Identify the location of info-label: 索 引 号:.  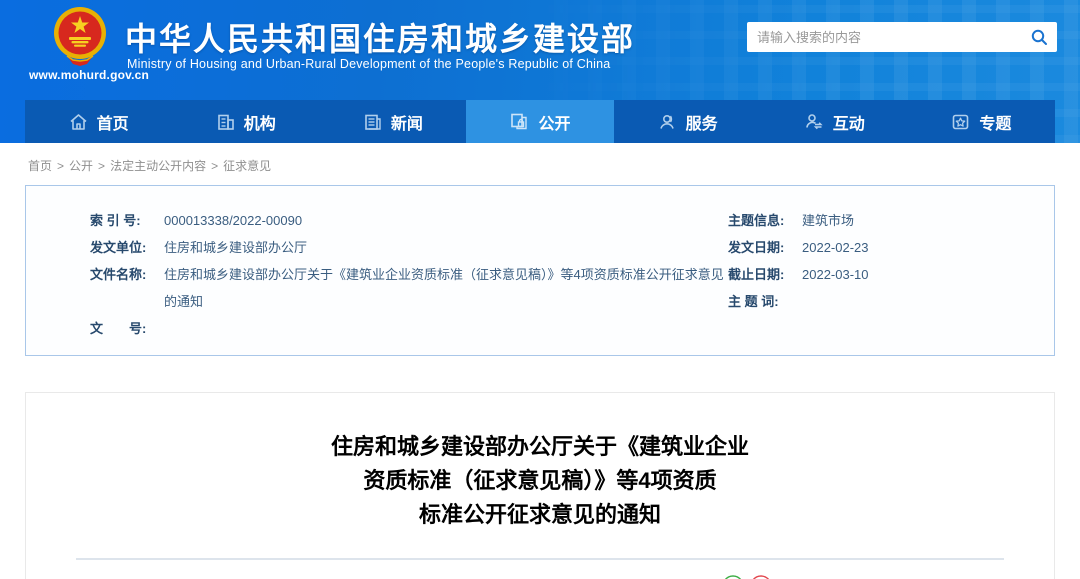
(115, 220).